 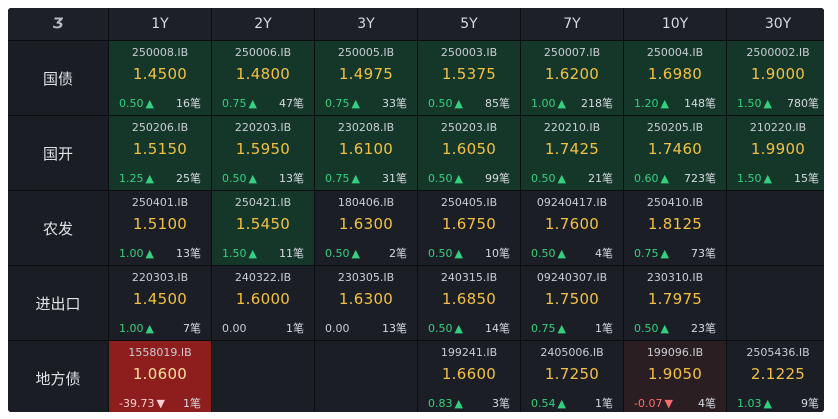 I want to click on quote-cell: 250006.IB 1.4800 0.75 ▲ 47笔, so click(x=263, y=78).